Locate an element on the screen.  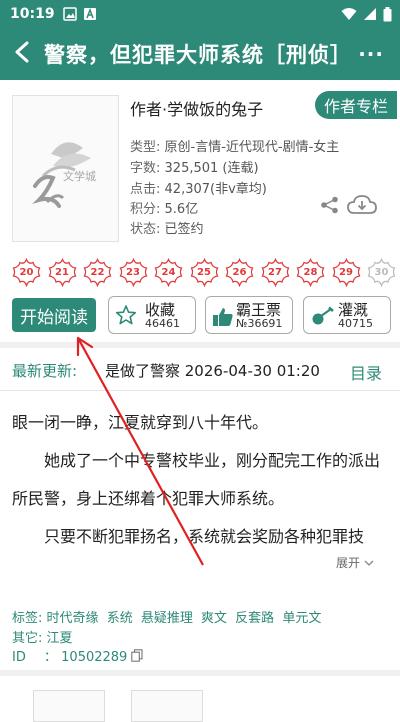
annotation-arrow-icon is located at coordinates (140, 451).